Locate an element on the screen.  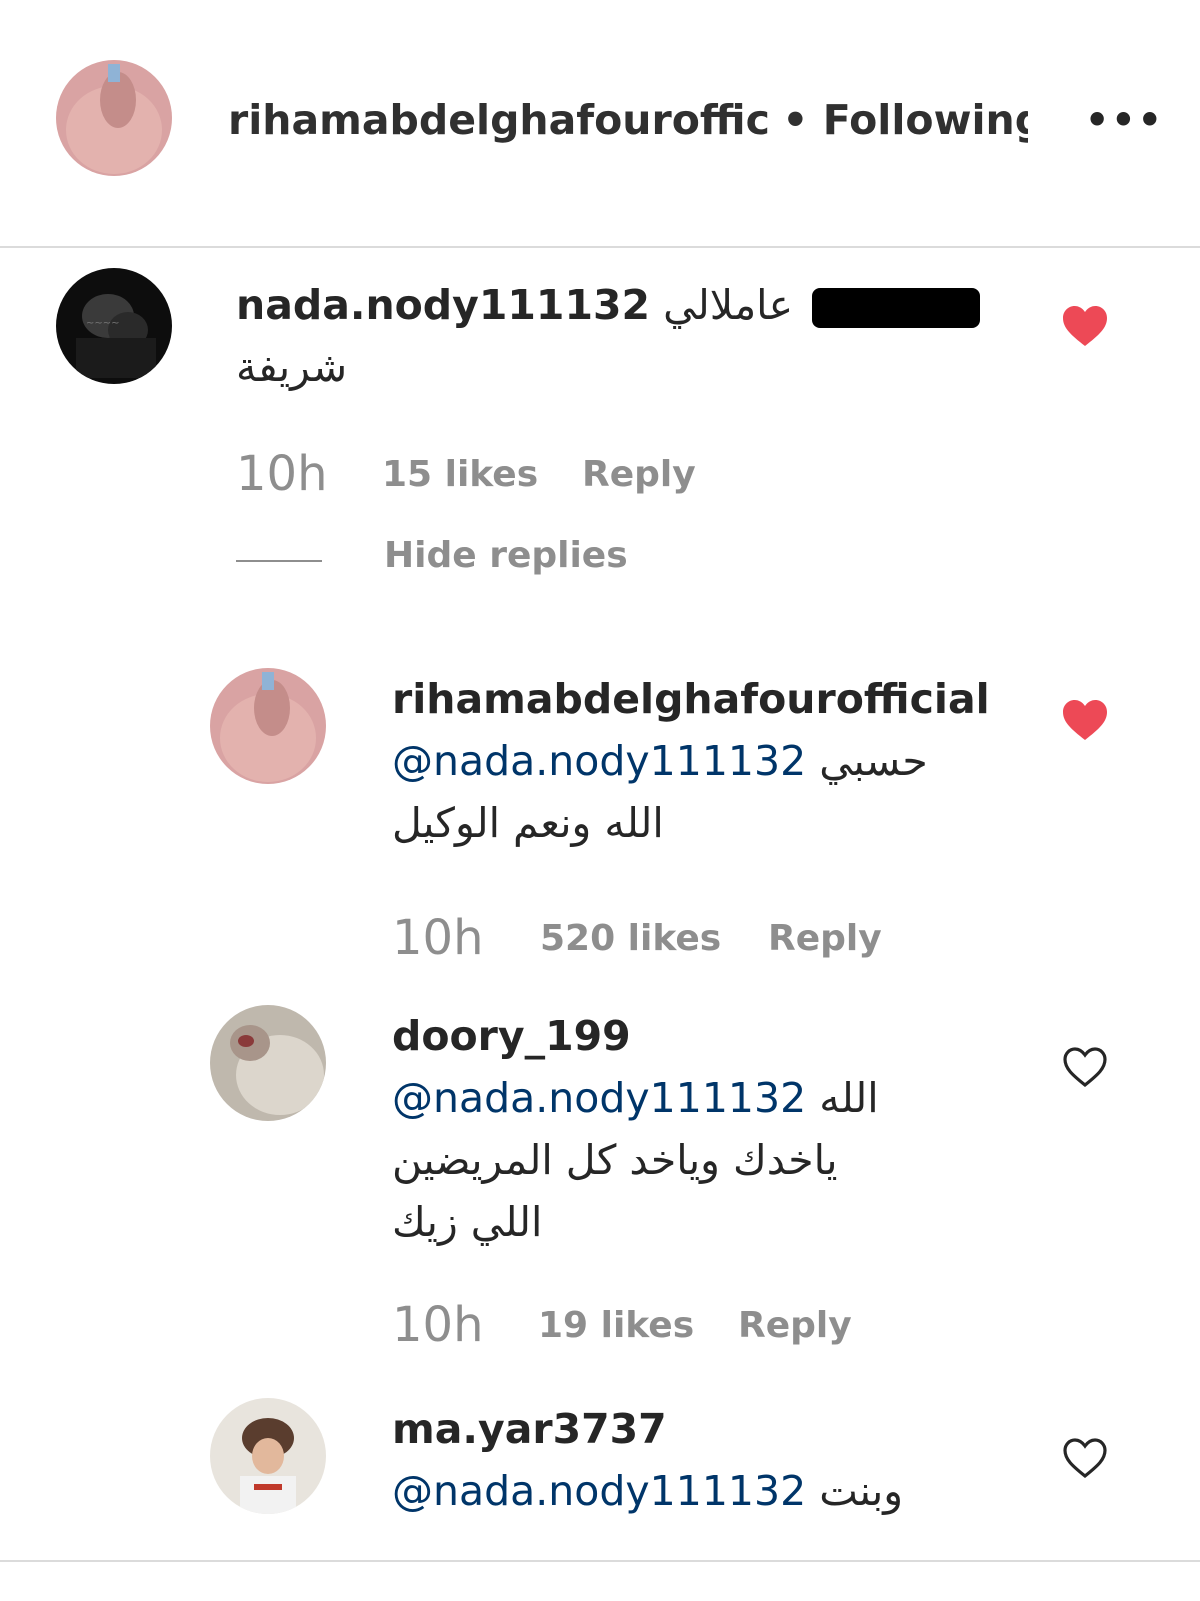
redaction-block is located at coordinates (896, 308).